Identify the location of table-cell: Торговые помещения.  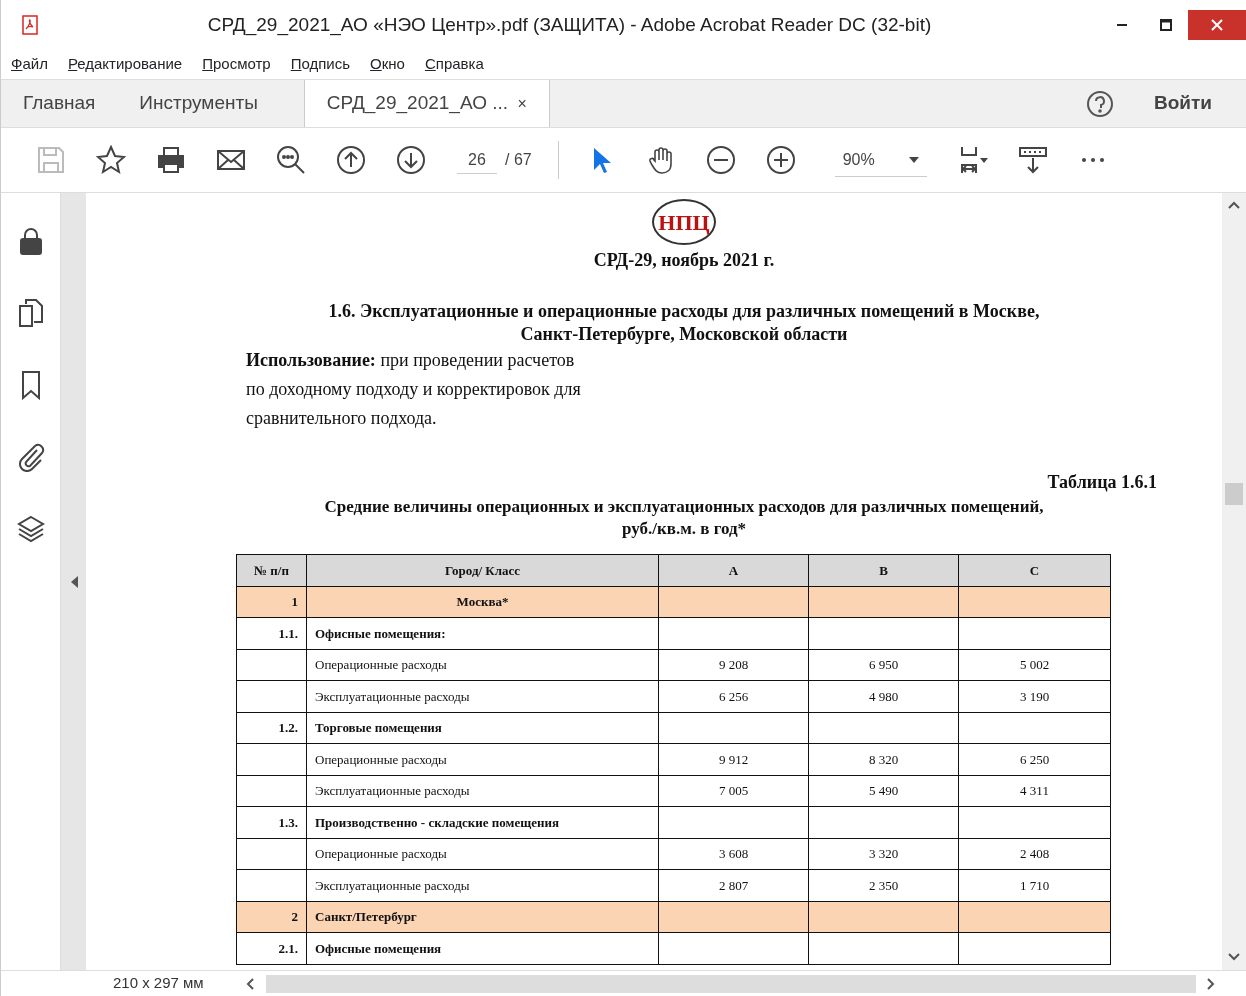
(482, 728).